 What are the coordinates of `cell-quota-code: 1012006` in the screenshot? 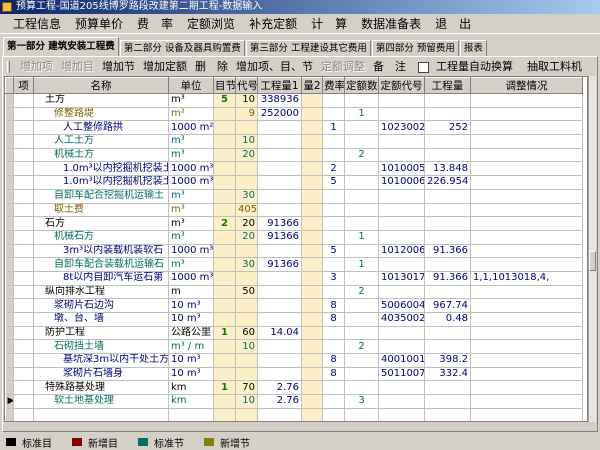 It's located at (401, 251).